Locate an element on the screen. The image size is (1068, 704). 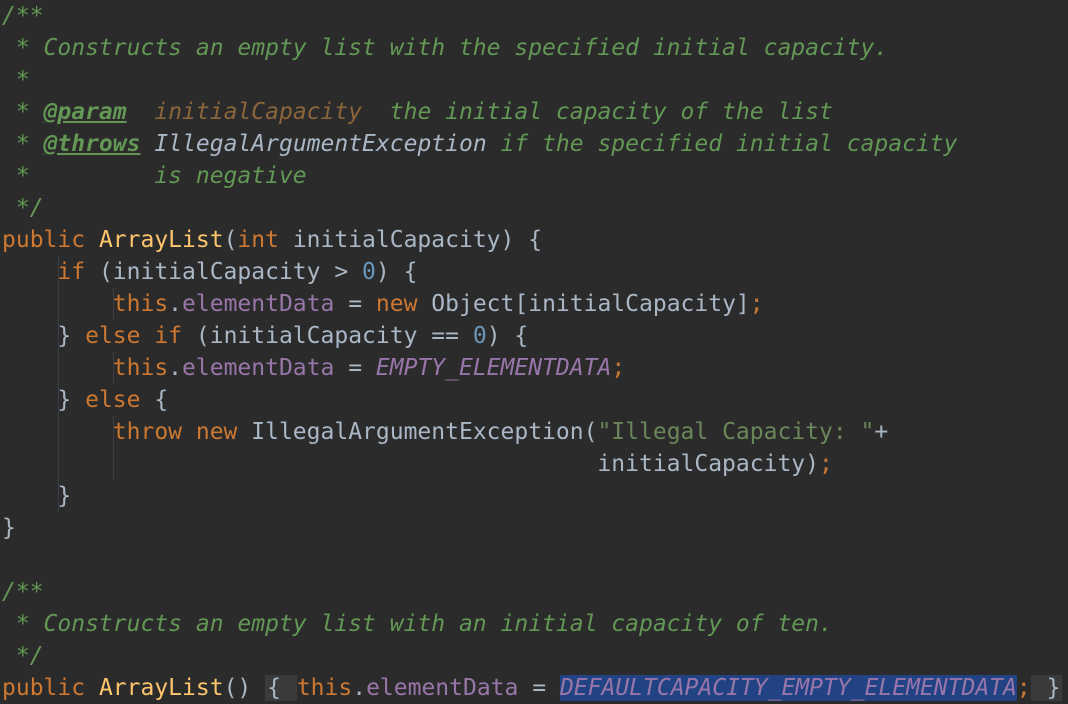
code-token: @throws is located at coordinates (92, 144).